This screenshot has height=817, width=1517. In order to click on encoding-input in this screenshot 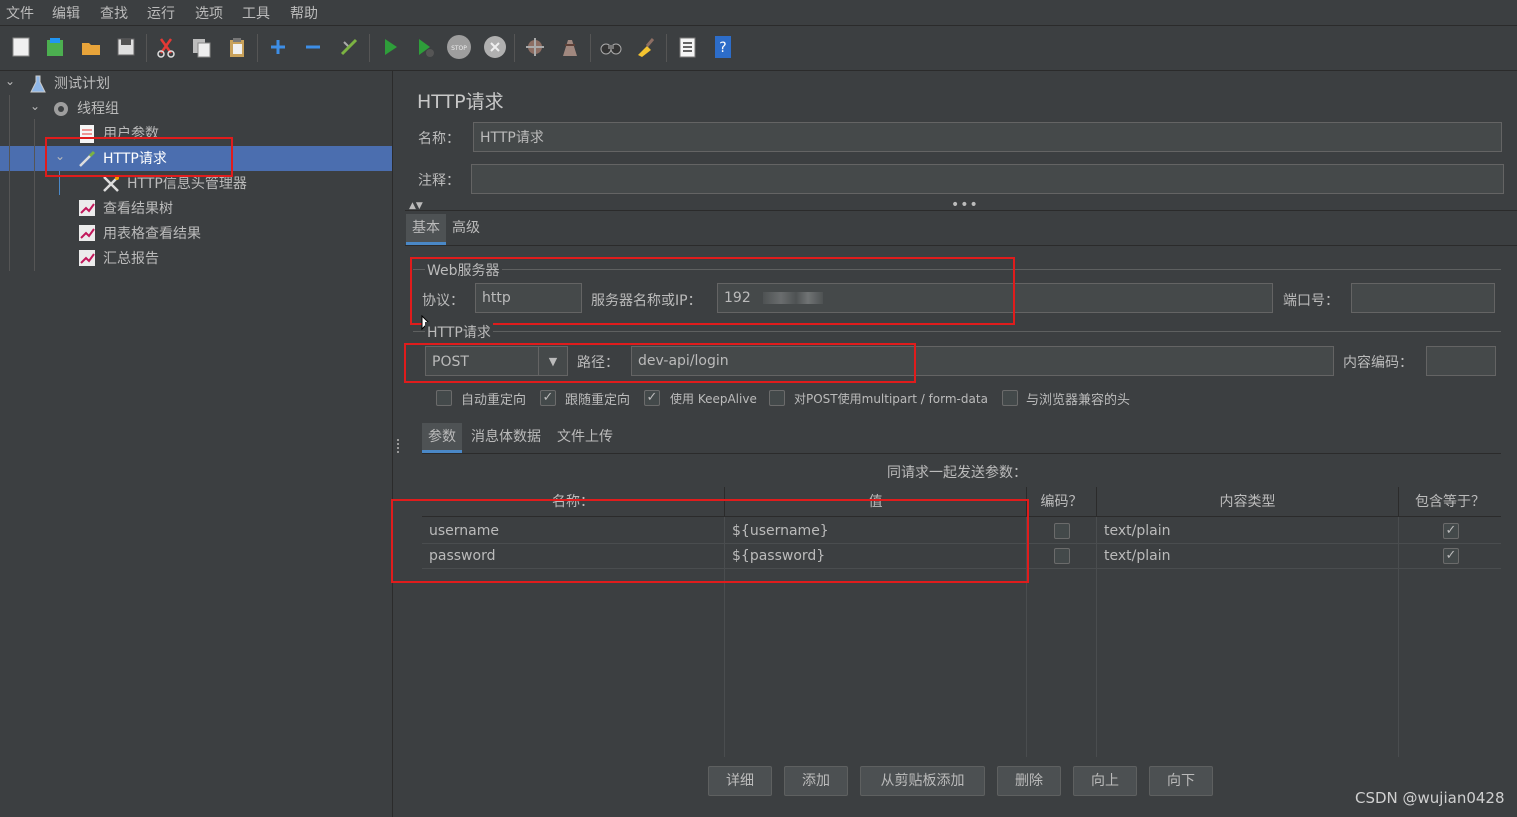, I will do `click(1461, 361)`.